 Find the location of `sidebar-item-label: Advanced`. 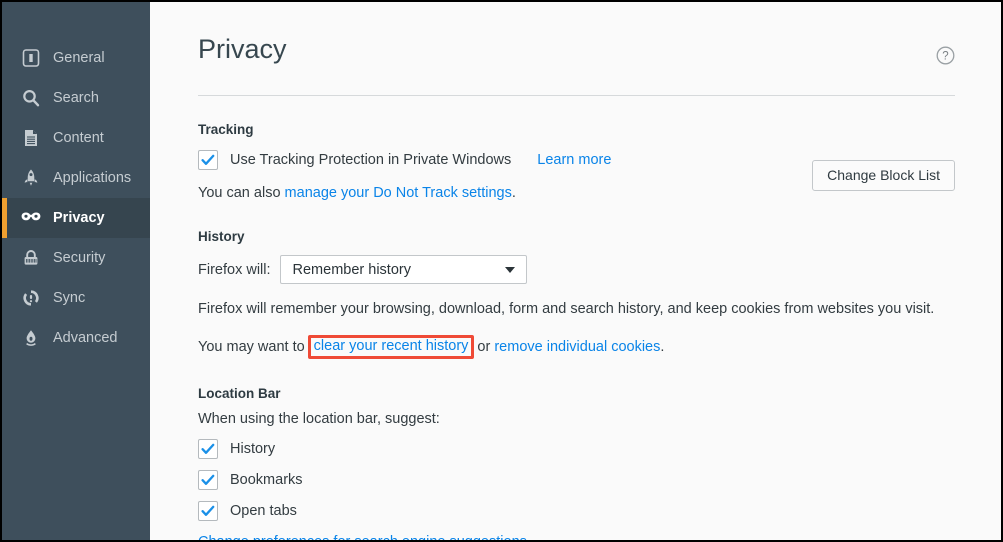

sidebar-item-label: Advanced is located at coordinates (85, 337).